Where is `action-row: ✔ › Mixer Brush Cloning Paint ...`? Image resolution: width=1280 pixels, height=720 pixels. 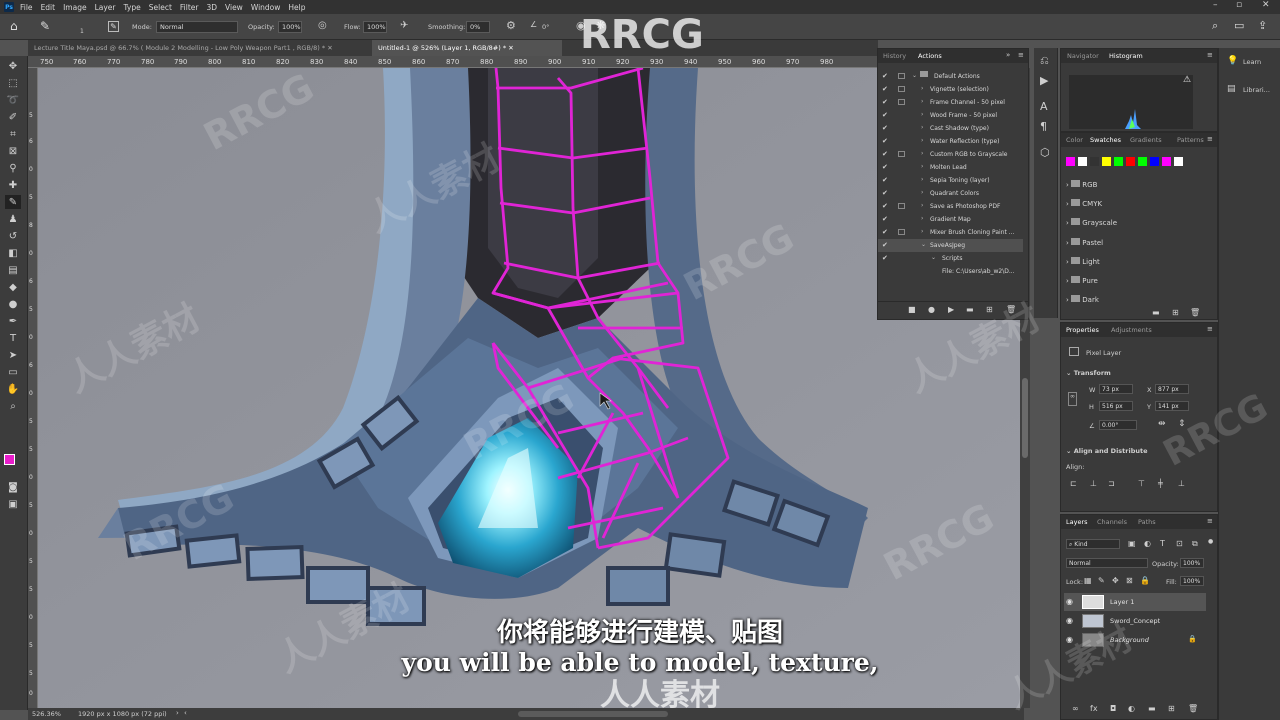
action-row: ✔ › Mixer Brush Cloning Paint ... is located at coordinates (950, 232).